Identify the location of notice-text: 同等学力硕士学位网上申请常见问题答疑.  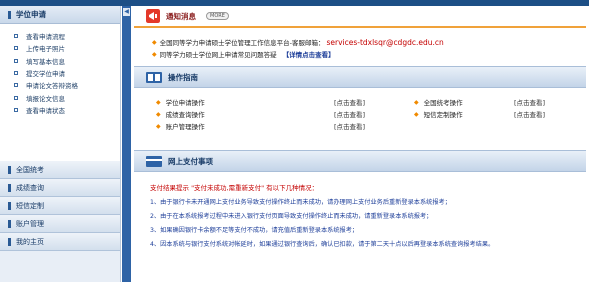
(218, 55).